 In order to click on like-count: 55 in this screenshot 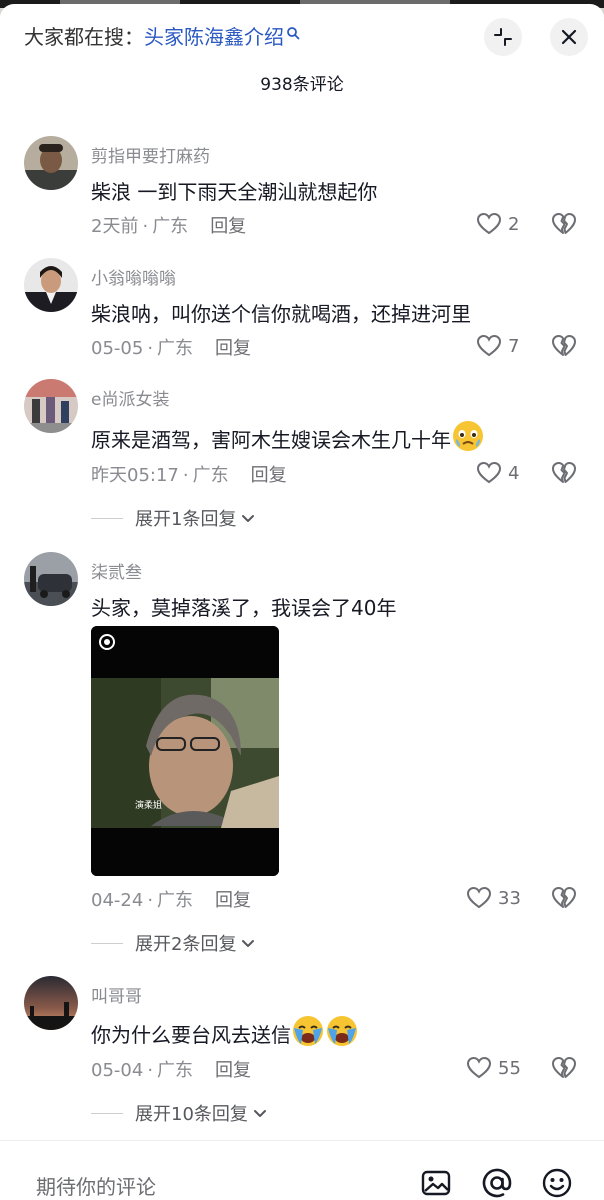, I will do `click(509, 1068)`.